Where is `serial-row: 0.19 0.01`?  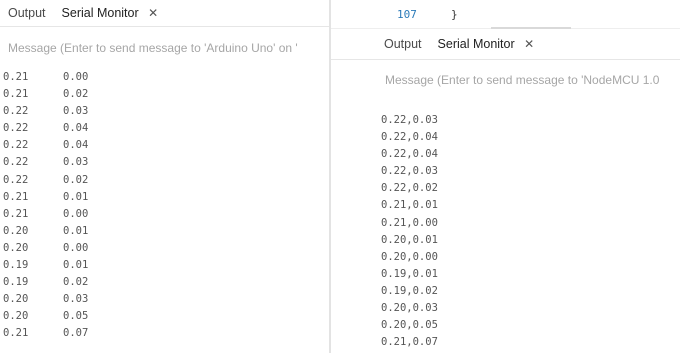 serial-row: 0.19 0.01 is located at coordinates (166, 265).